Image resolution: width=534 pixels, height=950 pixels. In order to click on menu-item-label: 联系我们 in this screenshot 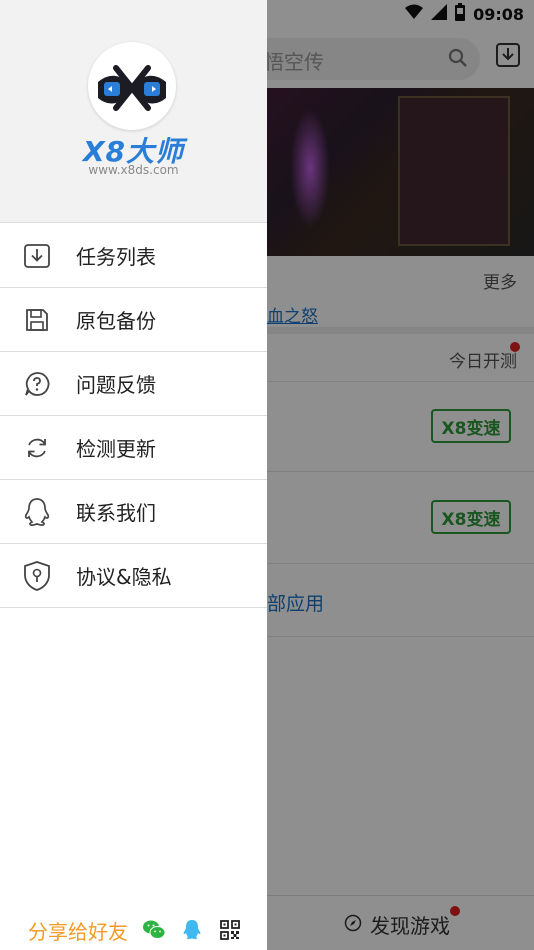, I will do `click(116, 513)`.